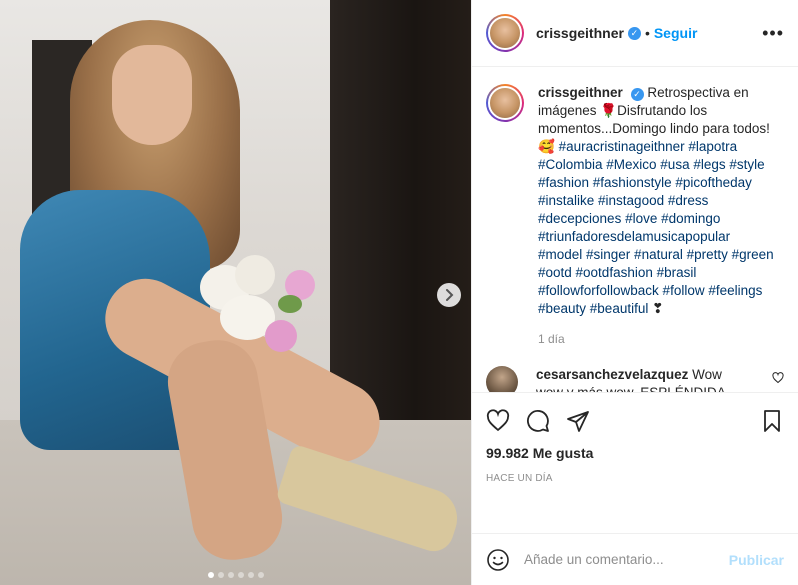 The image size is (798, 585). What do you see at coordinates (260, 310) in the screenshot?
I see `photo-flowers` at bounding box center [260, 310].